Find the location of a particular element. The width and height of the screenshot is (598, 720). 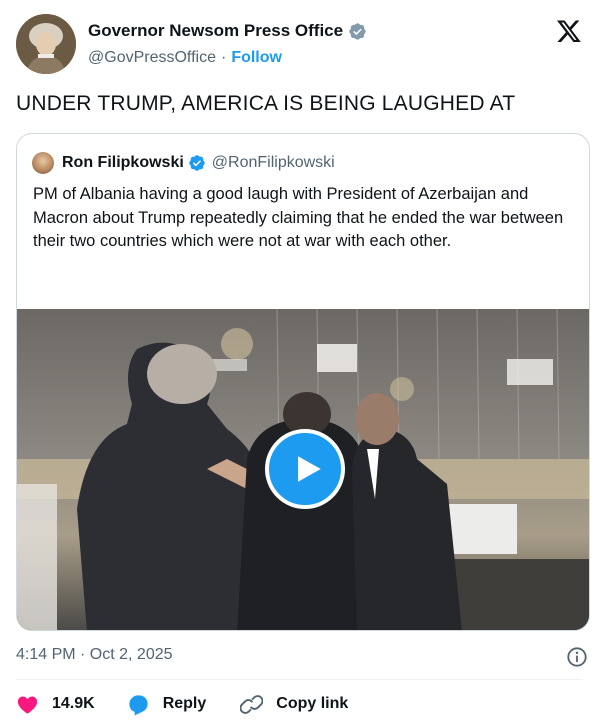

like-count: 14.9K is located at coordinates (73, 703).